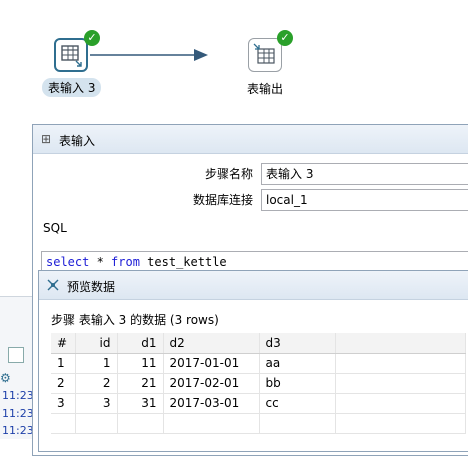 This screenshot has height=456, width=468. What do you see at coordinates (155, 55) in the screenshot?
I see `hop-arrow` at bounding box center [155, 55].